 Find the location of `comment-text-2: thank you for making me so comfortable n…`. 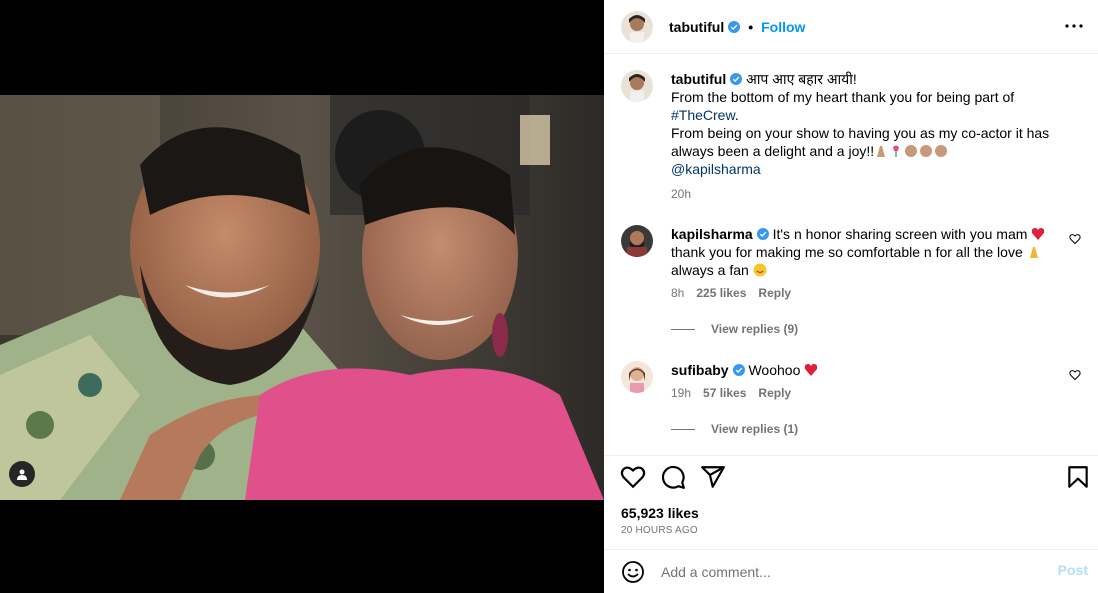

comment-text-2: thank you for making me so comfortable n… is located at coordinates (847, 252).